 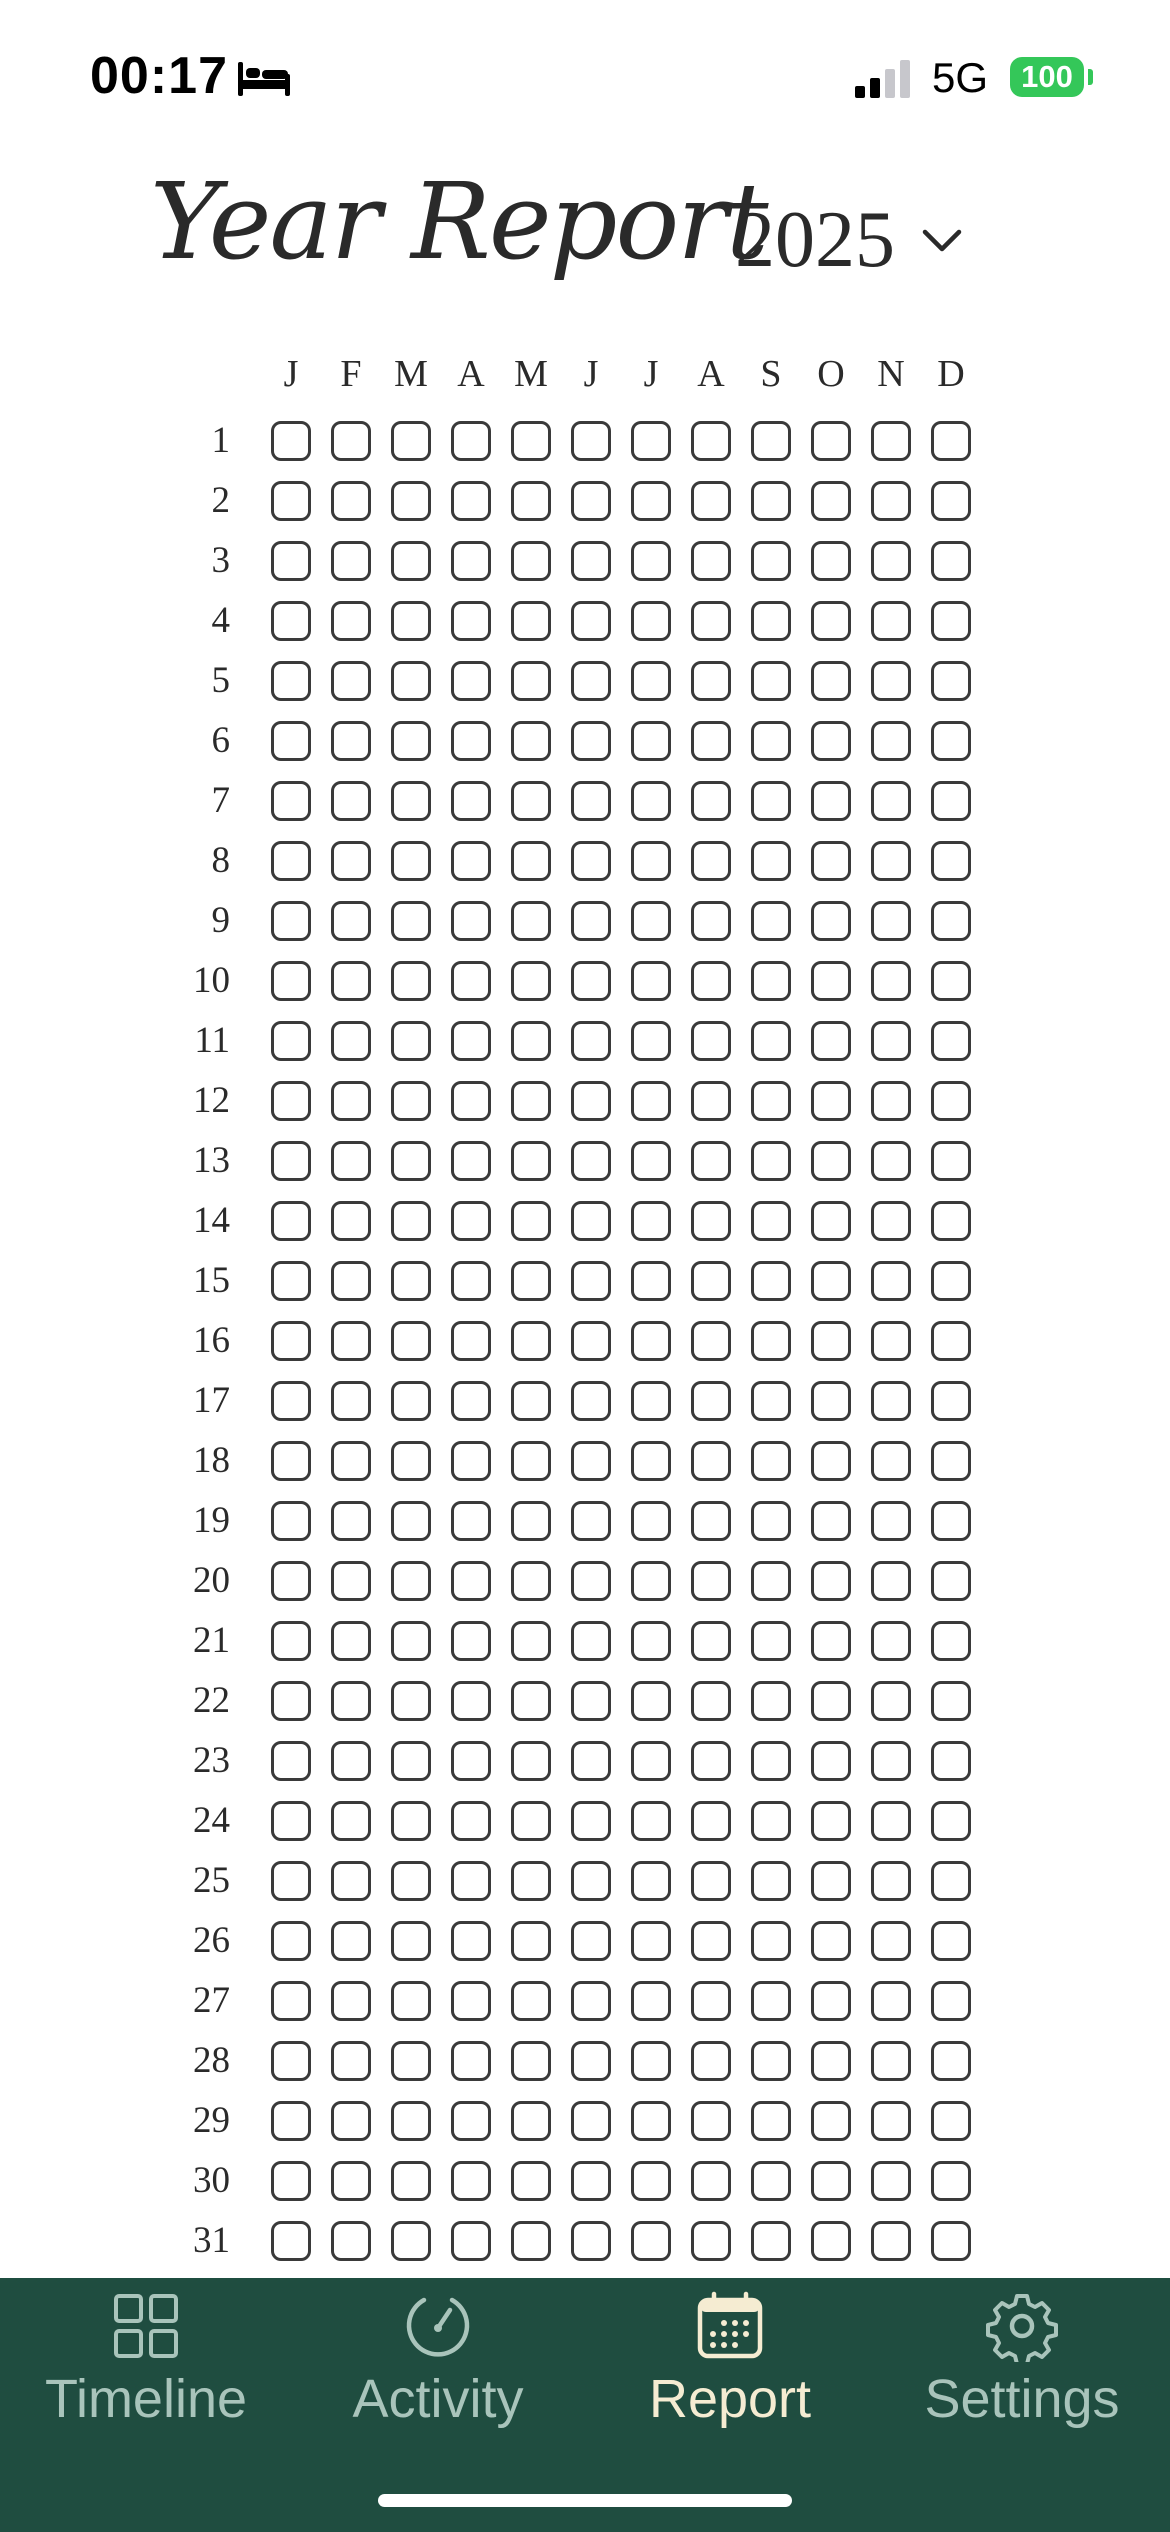 I want to click on tab-settings: Settings, so click(x=1022, y=2373).